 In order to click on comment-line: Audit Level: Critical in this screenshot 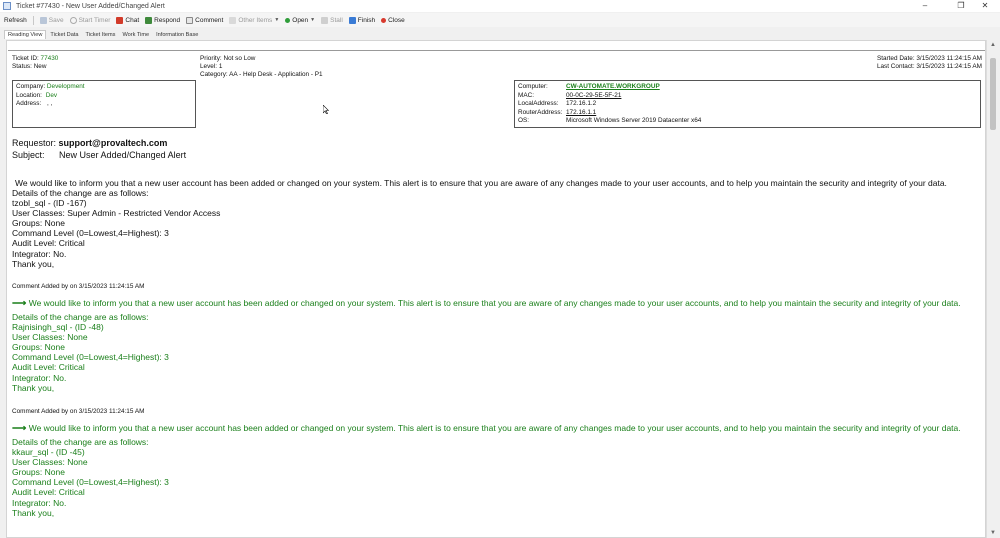, I will do `click(48, 492)`.